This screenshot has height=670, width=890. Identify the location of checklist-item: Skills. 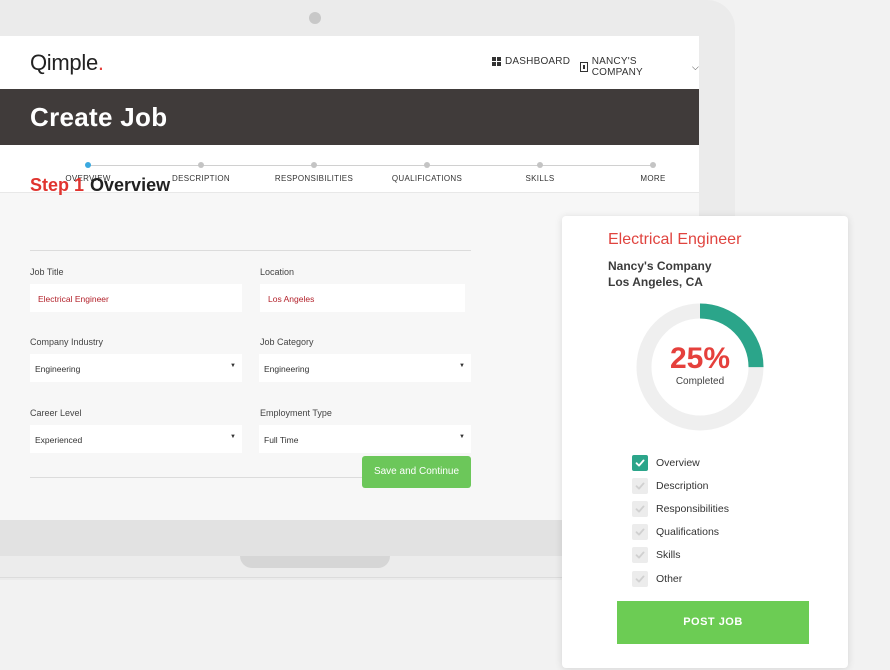
(680, 555).